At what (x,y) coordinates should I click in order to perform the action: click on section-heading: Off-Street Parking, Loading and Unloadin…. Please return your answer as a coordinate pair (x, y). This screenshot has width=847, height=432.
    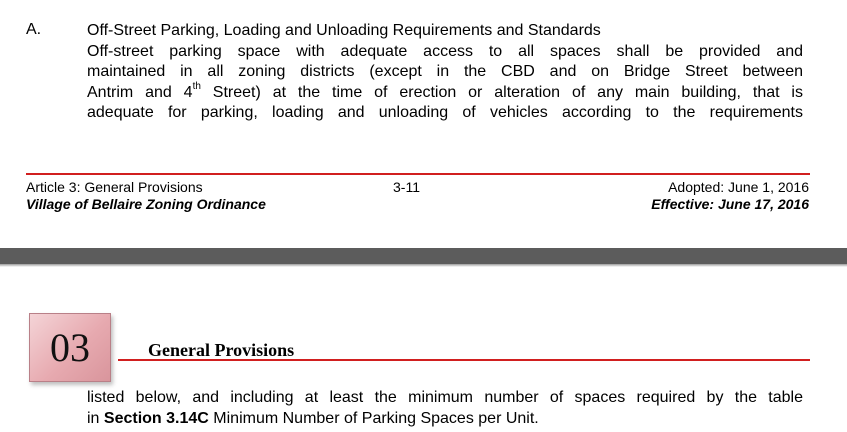
    Looking at the image, I should click on (344, 30).